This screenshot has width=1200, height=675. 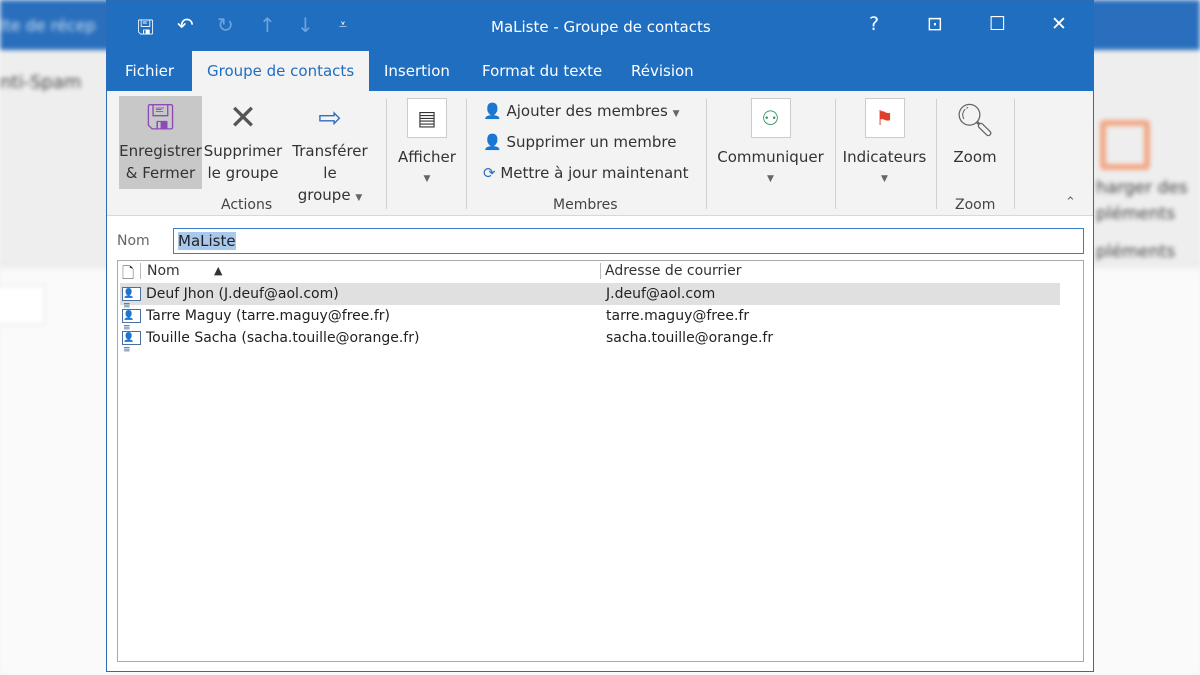 What do you see at coordinates (427, 157) in the screenshot?
I see `label: Afficher` at bounding box center [427, 157].